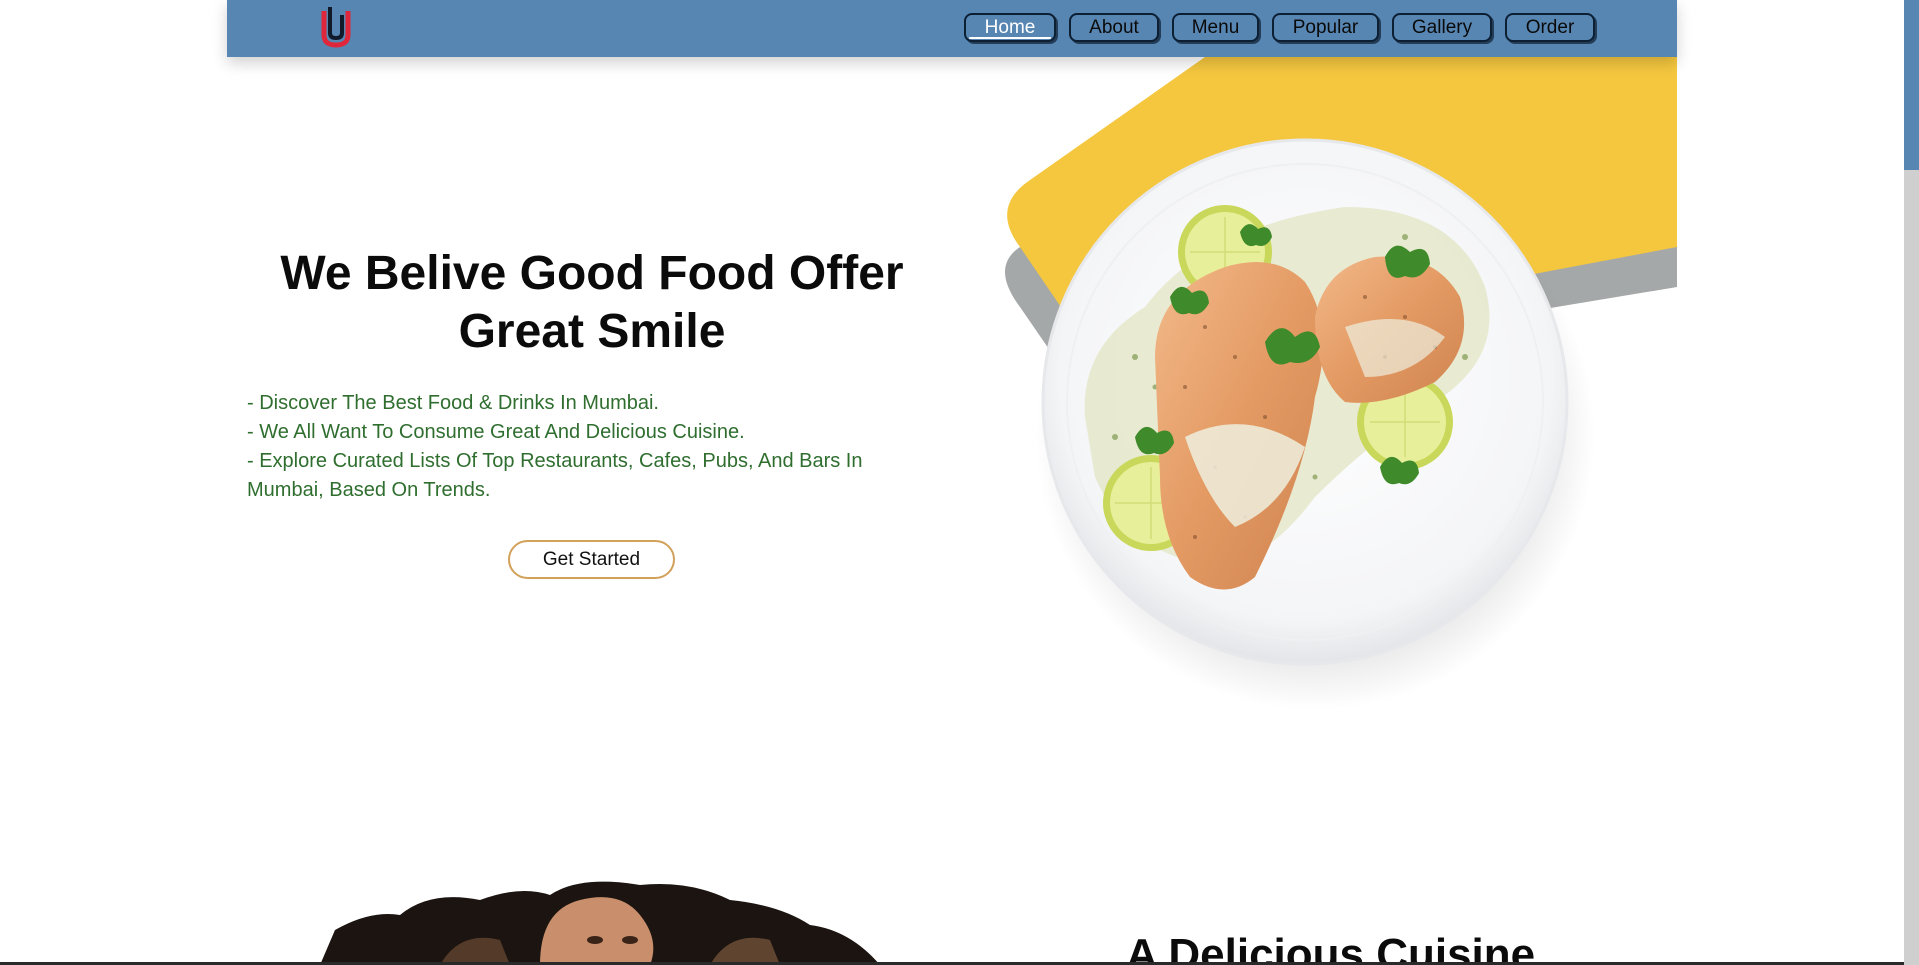  I want to click on nav-menu-label: Menu, so click(1215, 27).